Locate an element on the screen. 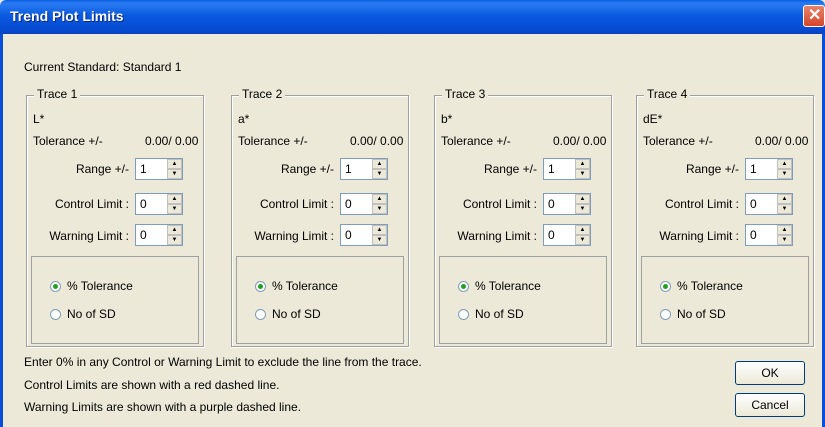 This screenshot has width=825, height=427. close-icon: ✕ is located at coordinates (815, 15).